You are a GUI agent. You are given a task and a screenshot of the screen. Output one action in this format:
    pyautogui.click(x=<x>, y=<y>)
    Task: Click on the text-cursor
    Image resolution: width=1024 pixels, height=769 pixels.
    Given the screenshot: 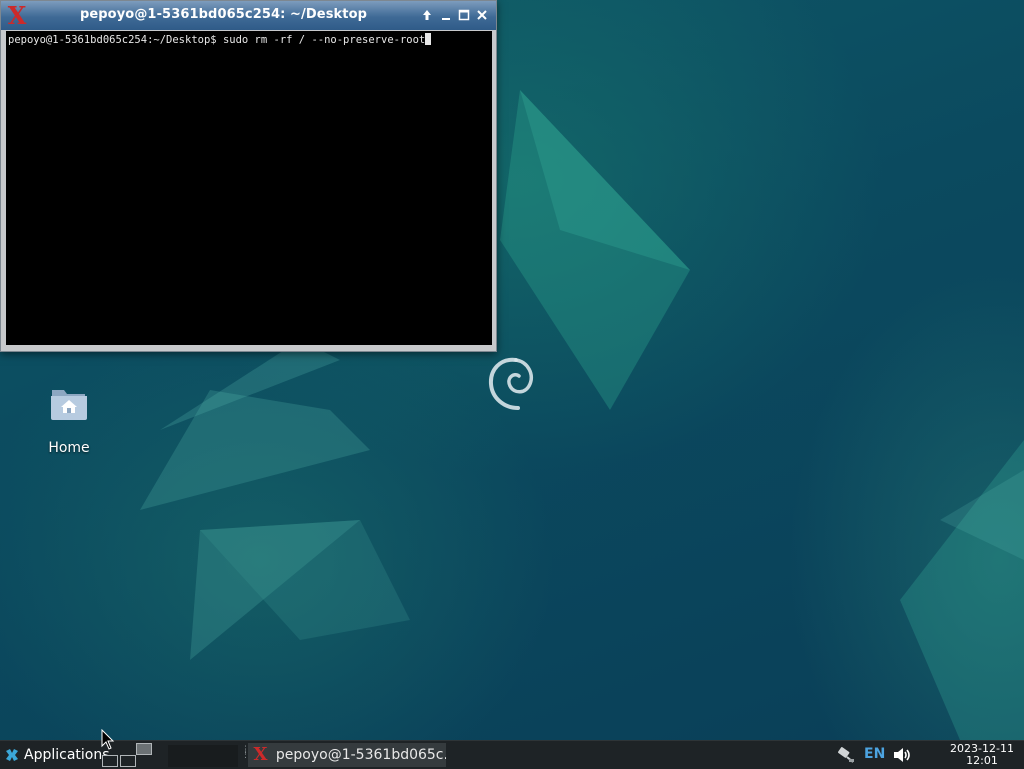 What is the action you would take?
    pyautogui.click(x=428, y=39)
    